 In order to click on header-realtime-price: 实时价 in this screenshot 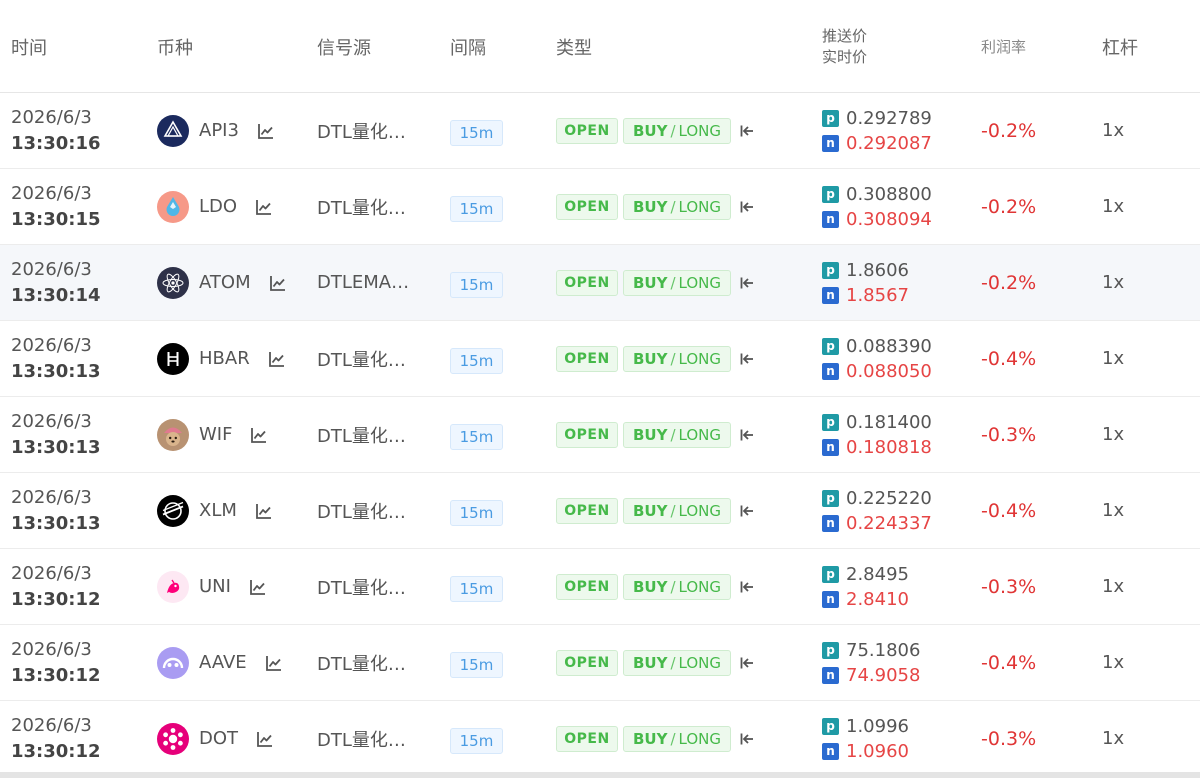, I will do `click(844, 57)`.